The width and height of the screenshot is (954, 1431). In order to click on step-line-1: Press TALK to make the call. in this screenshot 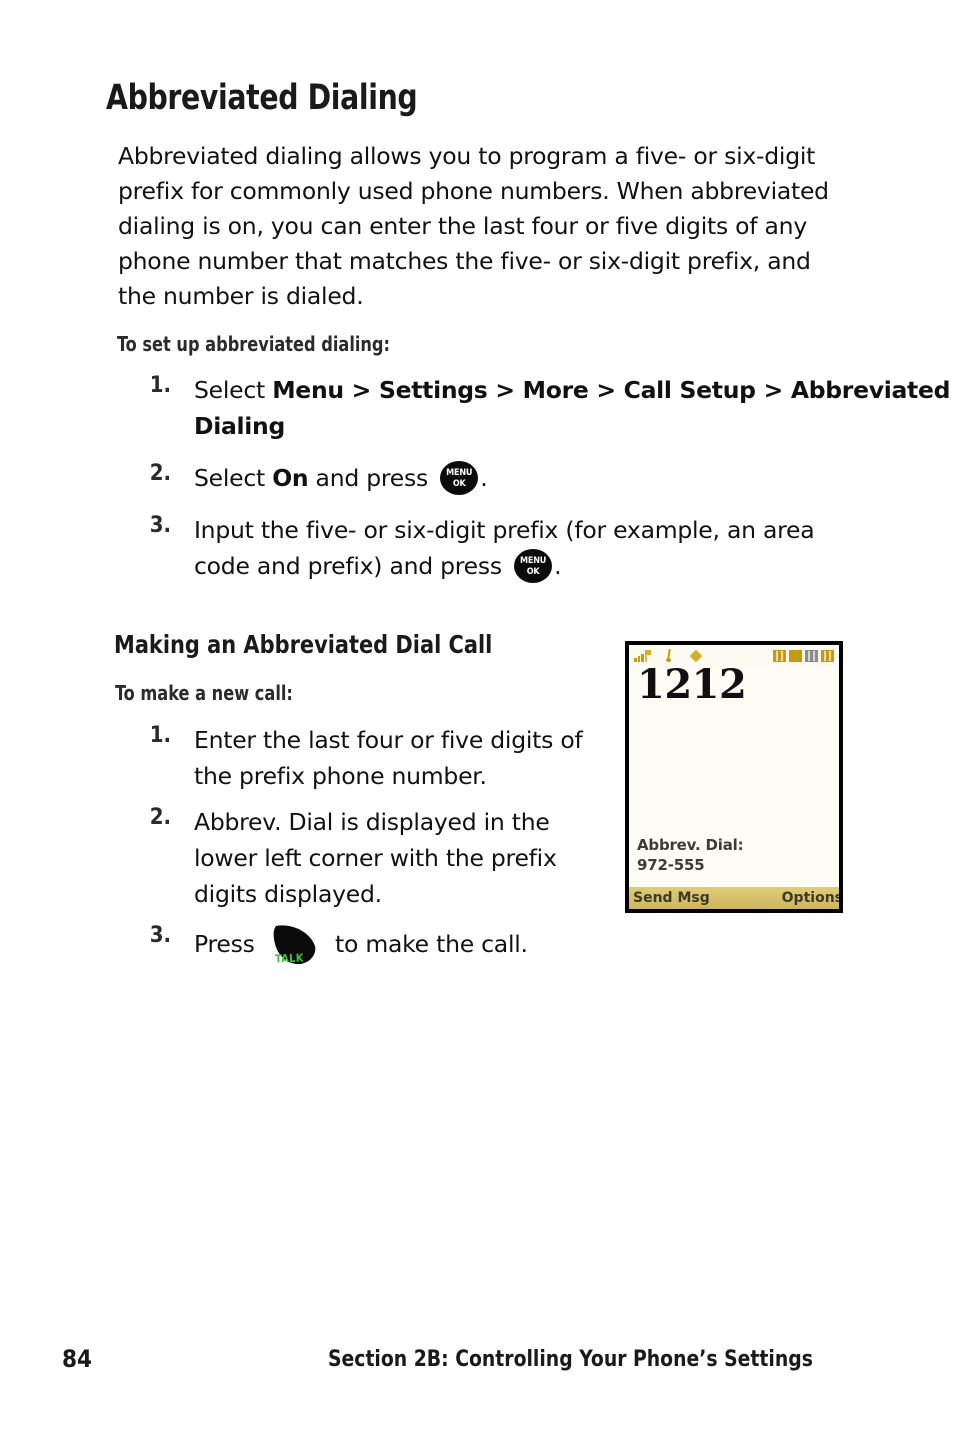, I will do `click(361, 944)`.